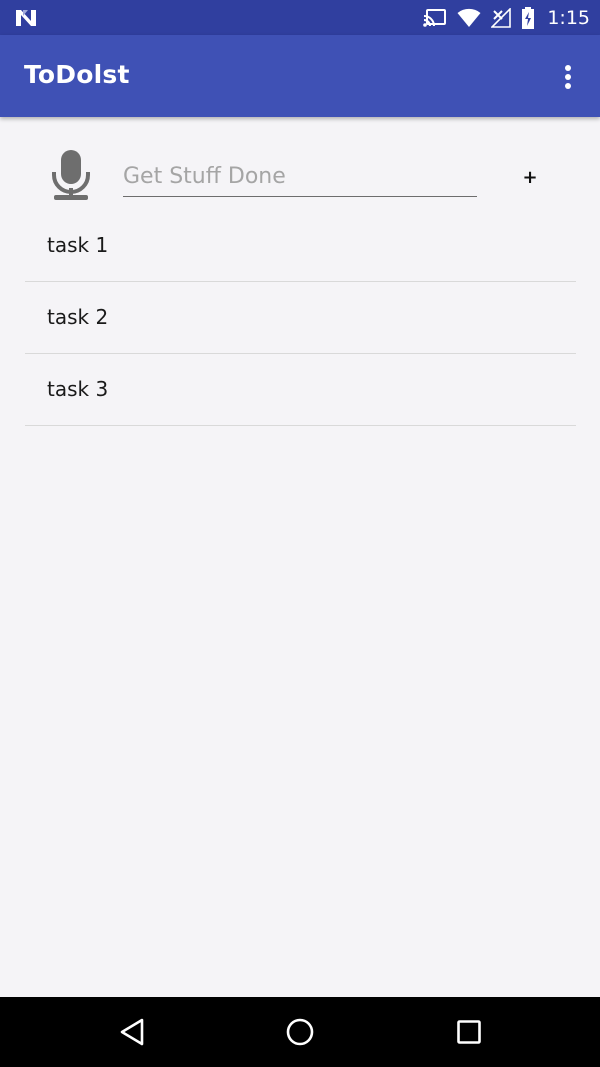 This screenshot has height=1067, width=600. What do you see at coordinates (300, 17) in the screenshot?
I see `status-bar: 1:15` at bounding box center [300, 17].